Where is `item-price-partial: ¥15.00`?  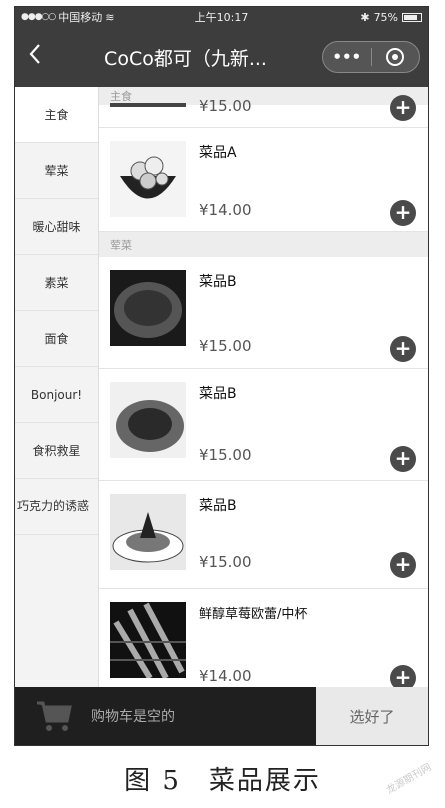 item-price-partial: ¥15.00 is located at coordinates (225, 106).